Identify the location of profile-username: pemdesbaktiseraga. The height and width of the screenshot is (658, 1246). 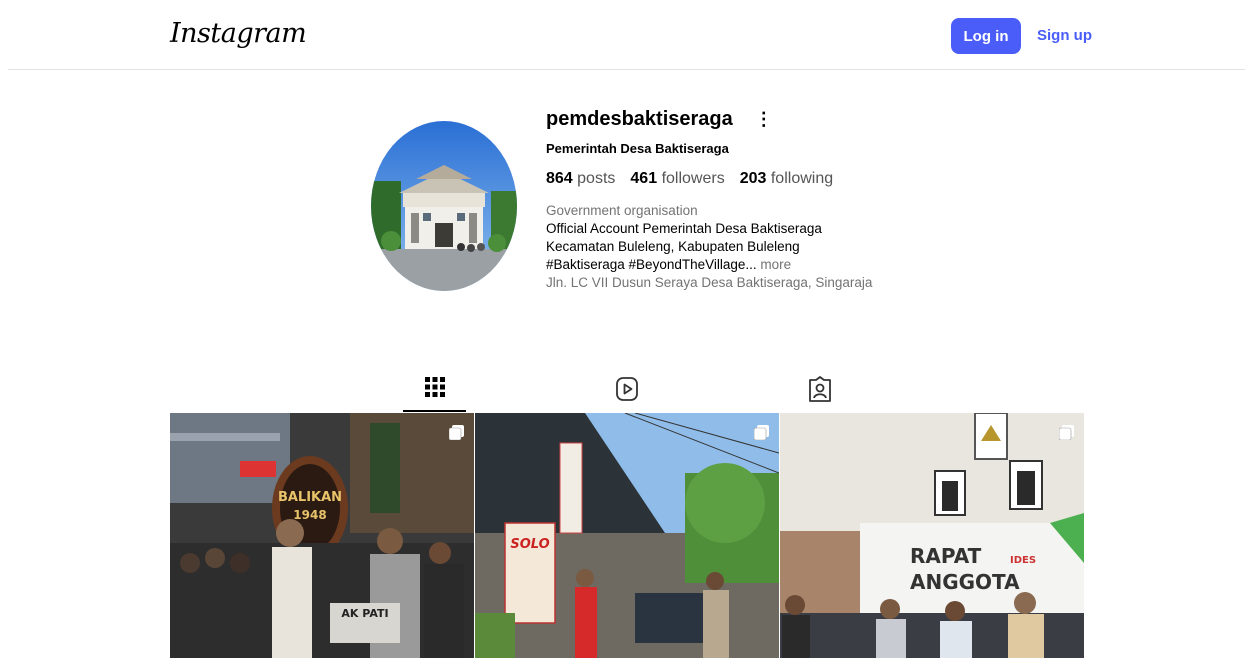
(639, 118).